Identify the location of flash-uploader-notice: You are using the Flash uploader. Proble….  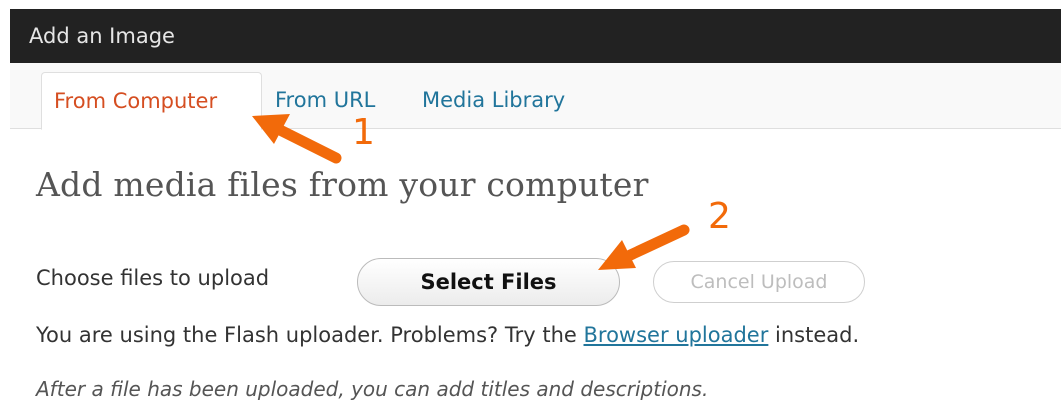
(447, 335).